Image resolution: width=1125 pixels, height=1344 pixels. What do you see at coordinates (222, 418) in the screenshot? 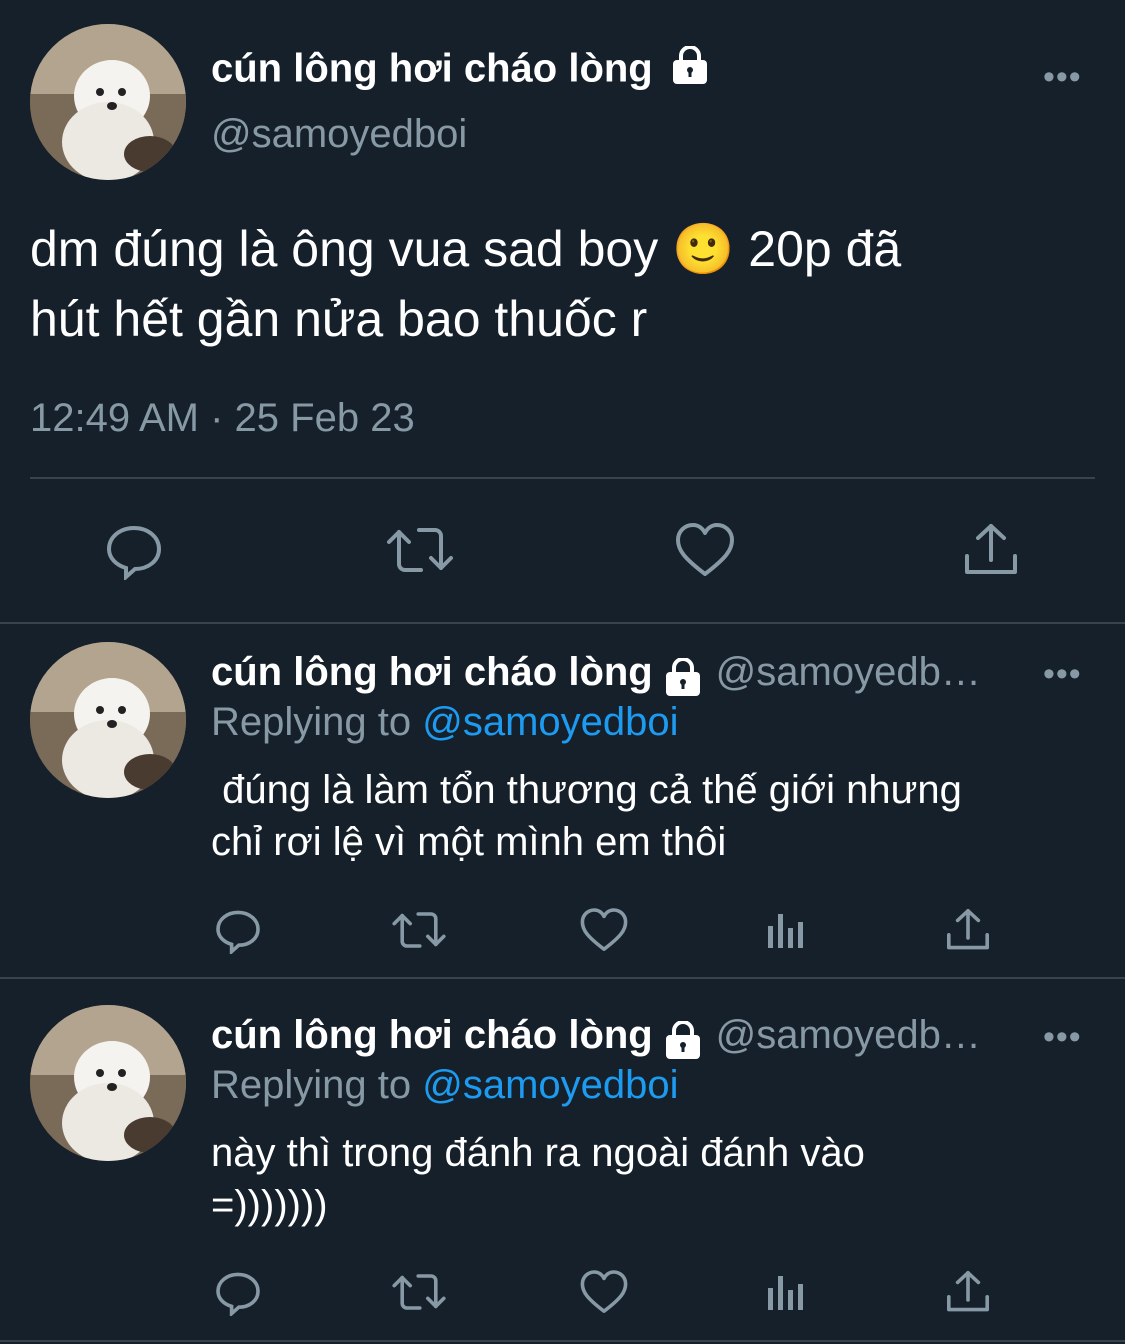
I see `tweet-timestamp: 12:49 AM · 25 Feb 23` at bounding box center [222, 418].